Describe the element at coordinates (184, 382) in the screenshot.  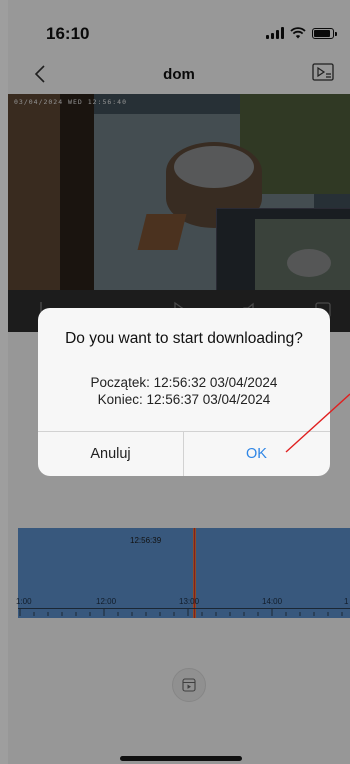
I see `download-start-time: Początek: 12:56:32 03/04/2024` at that location.